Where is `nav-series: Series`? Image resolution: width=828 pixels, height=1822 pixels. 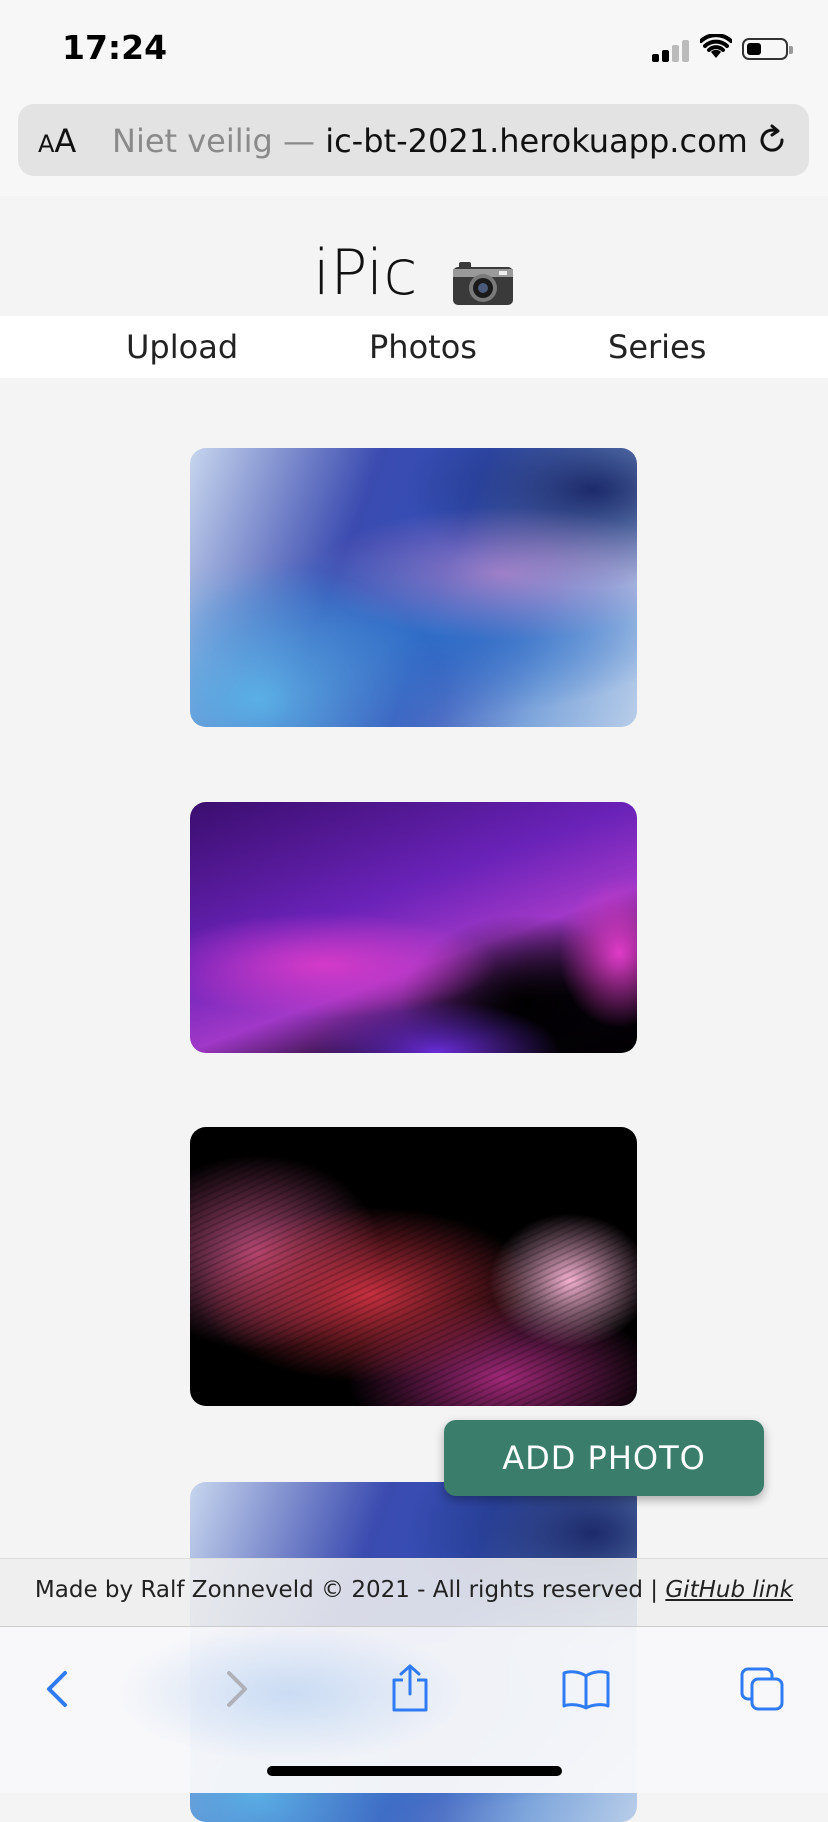 nav-series: Series is located at coordinates (657, 347).